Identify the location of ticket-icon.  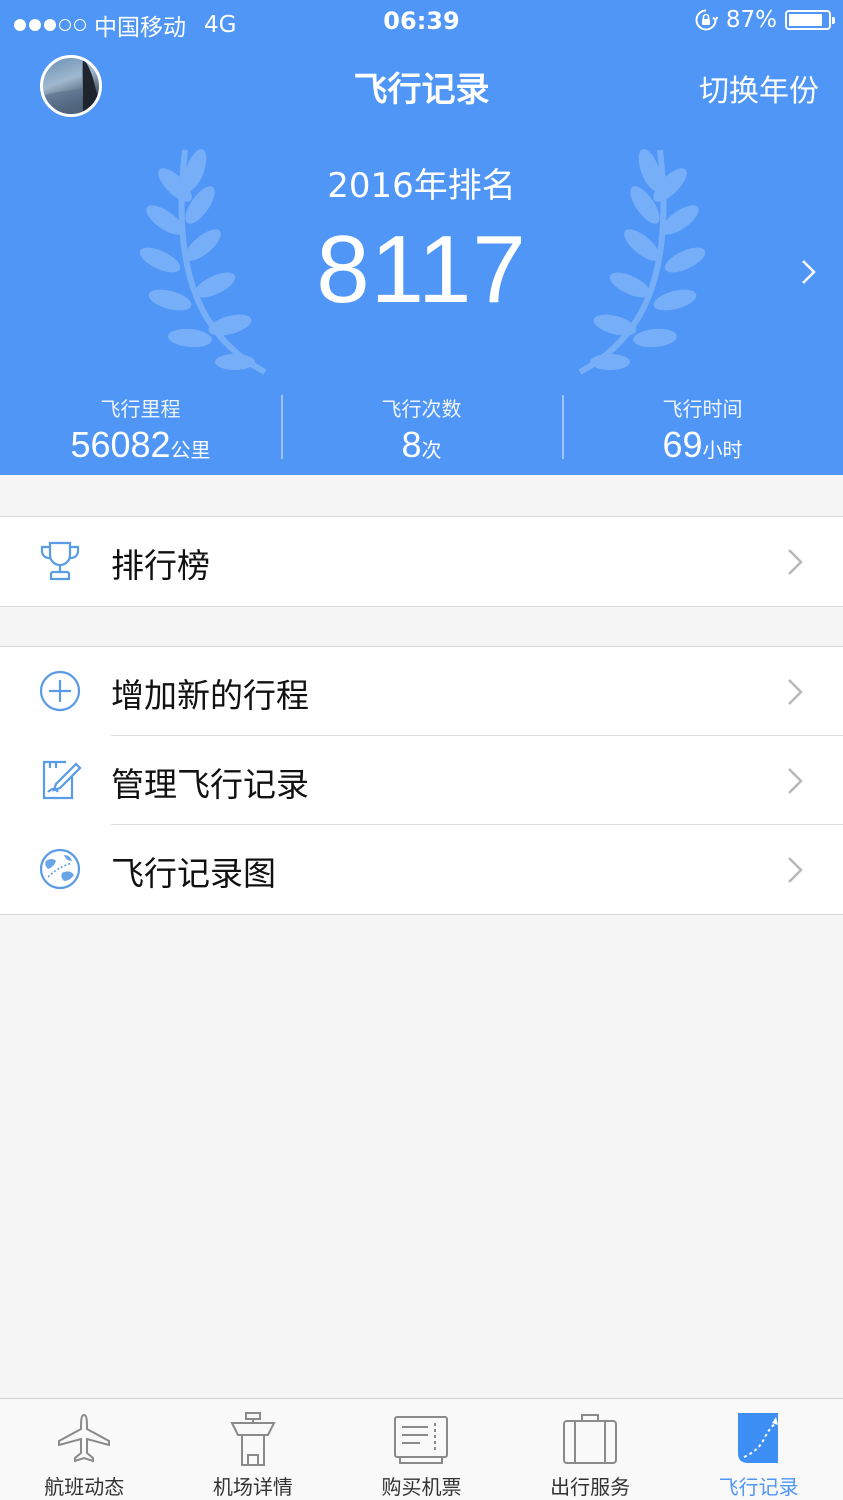
(421, 1440).